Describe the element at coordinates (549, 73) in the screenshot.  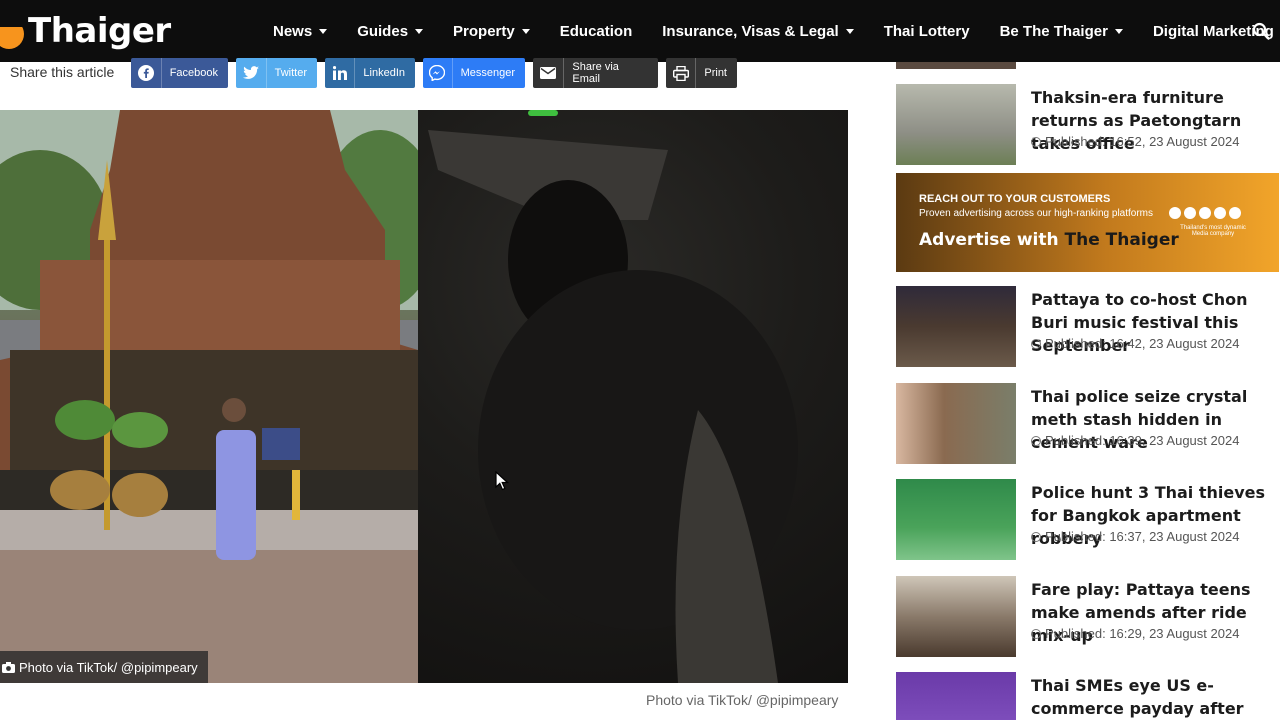
I see `email-icon` at that location.